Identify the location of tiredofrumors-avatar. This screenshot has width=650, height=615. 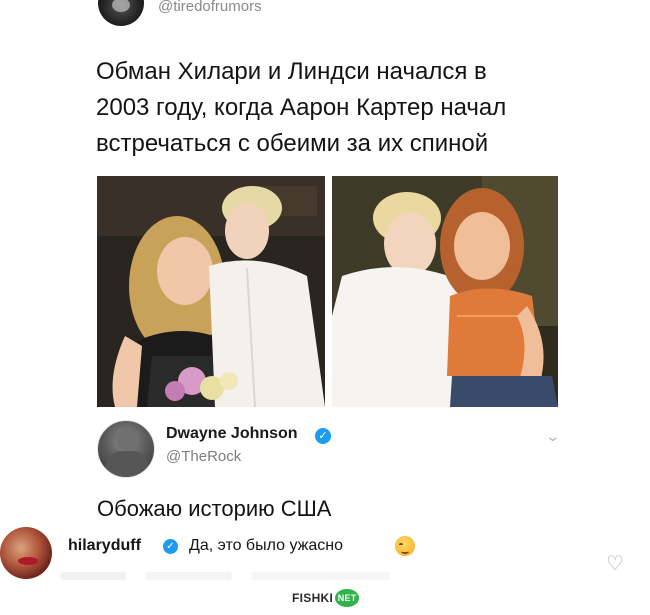
(121, 13).